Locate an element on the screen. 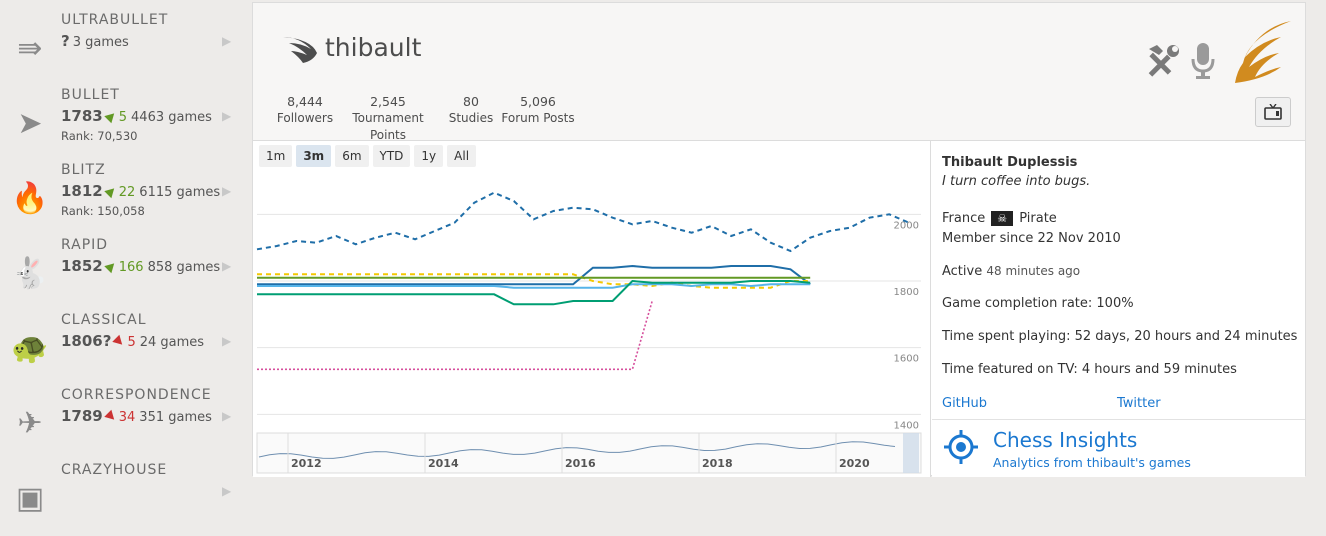 The width and height of the screenshot is (1326, 536). patron-wings-icon is located at coordinates (300, 50).